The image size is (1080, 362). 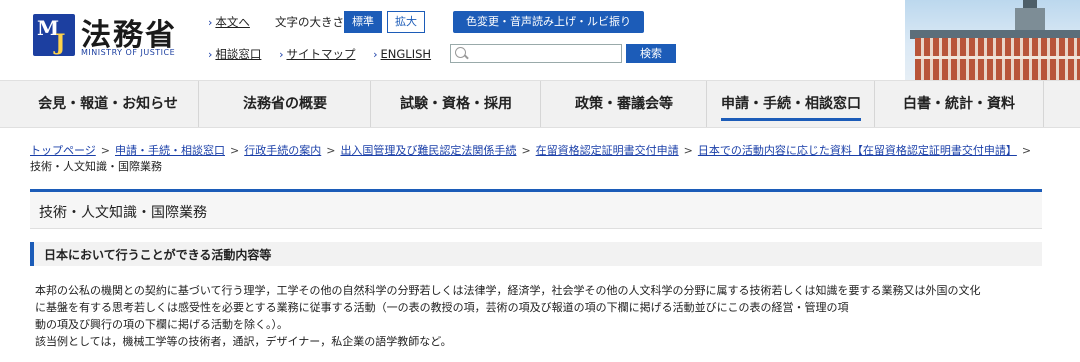 I want to click on breadcrumb-link: 日本での活動内容に応じた資料【在留資格認定証明書交付申請】, so click(x=857, y=150).